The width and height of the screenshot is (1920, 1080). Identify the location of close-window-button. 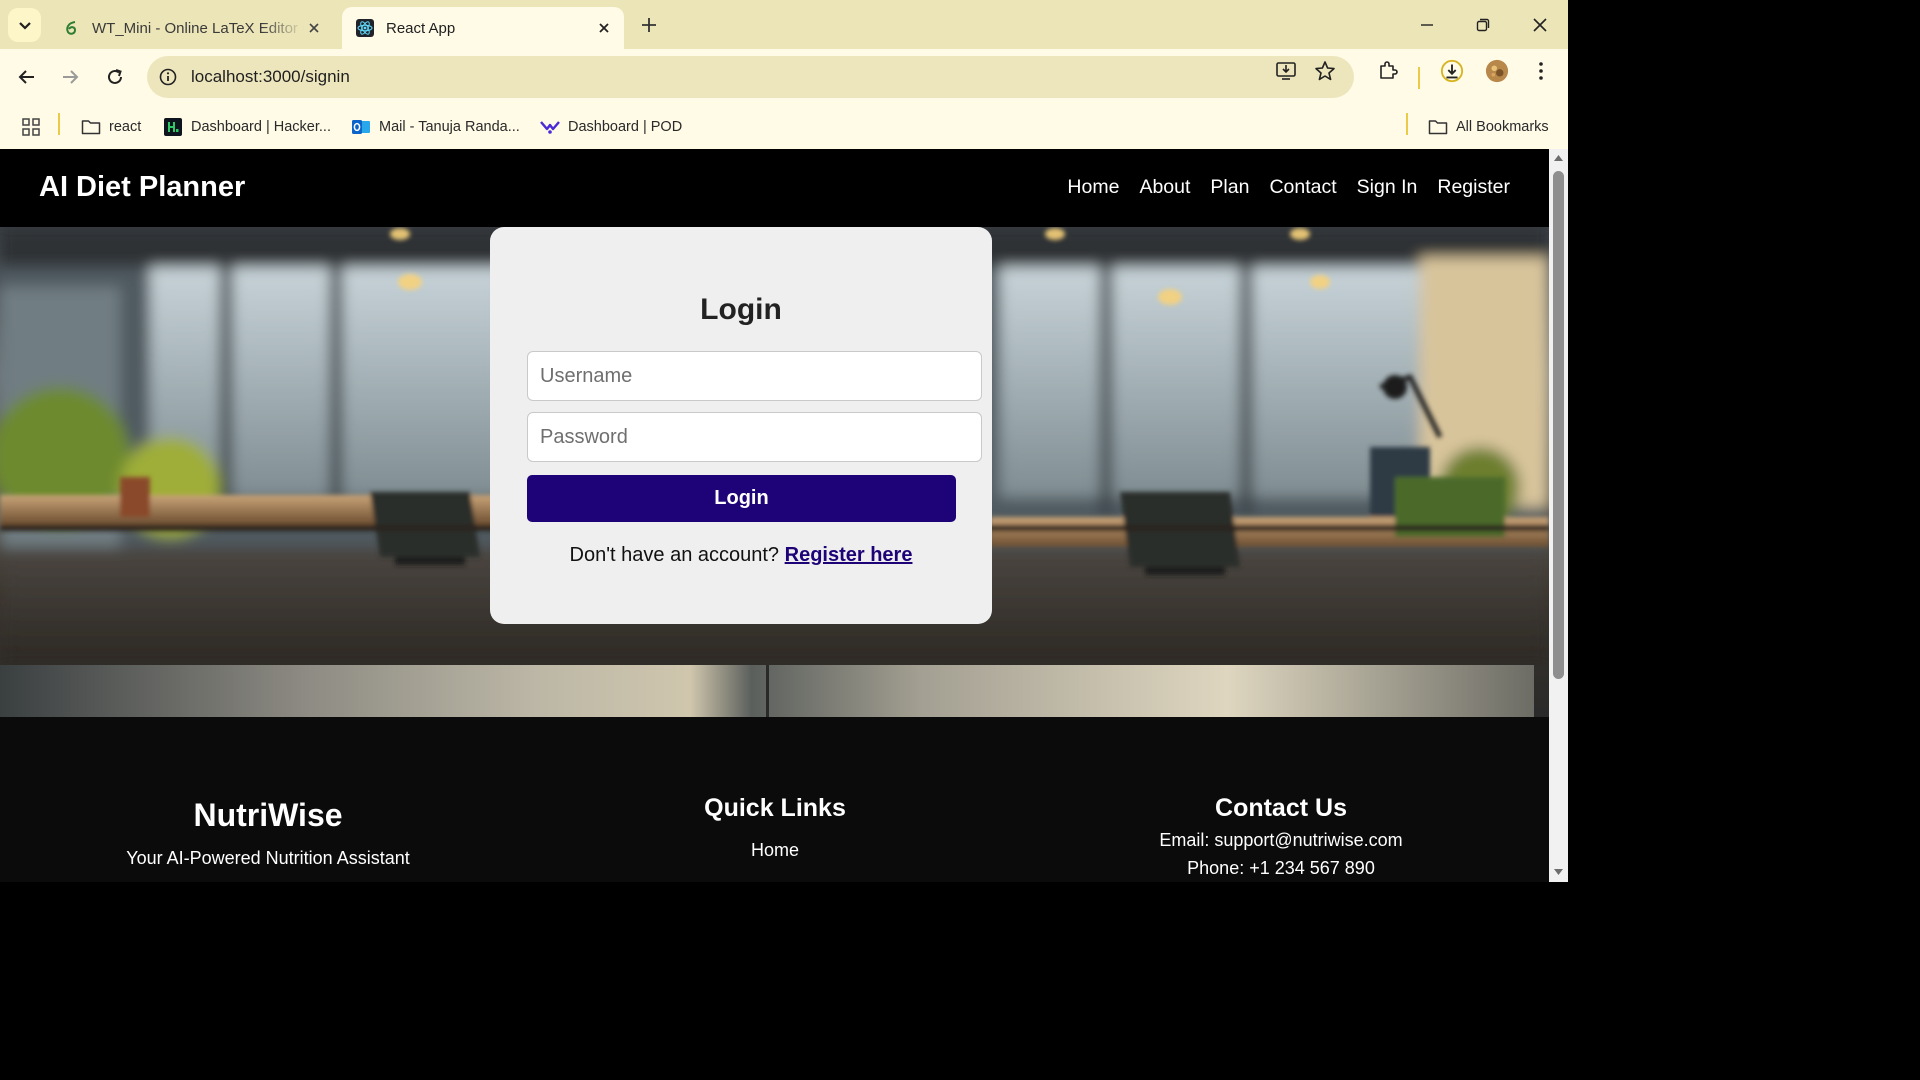
(1540, 25).